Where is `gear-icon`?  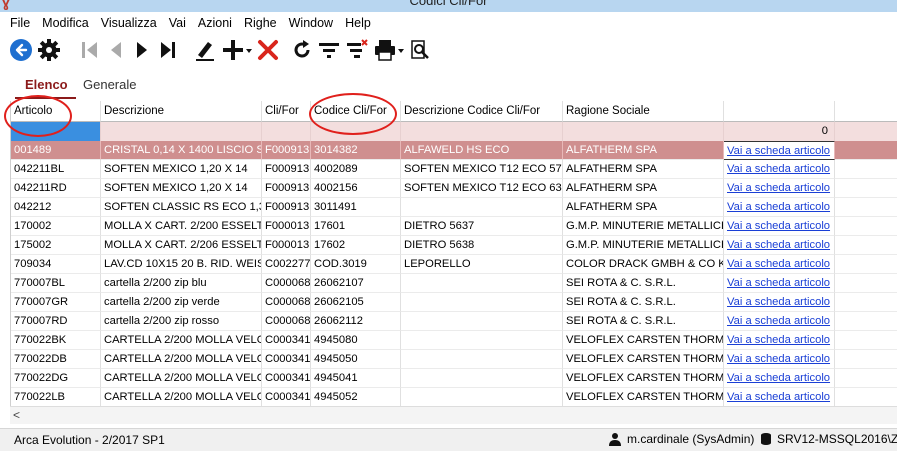
gear-icon is located at coordinates (49, 50).